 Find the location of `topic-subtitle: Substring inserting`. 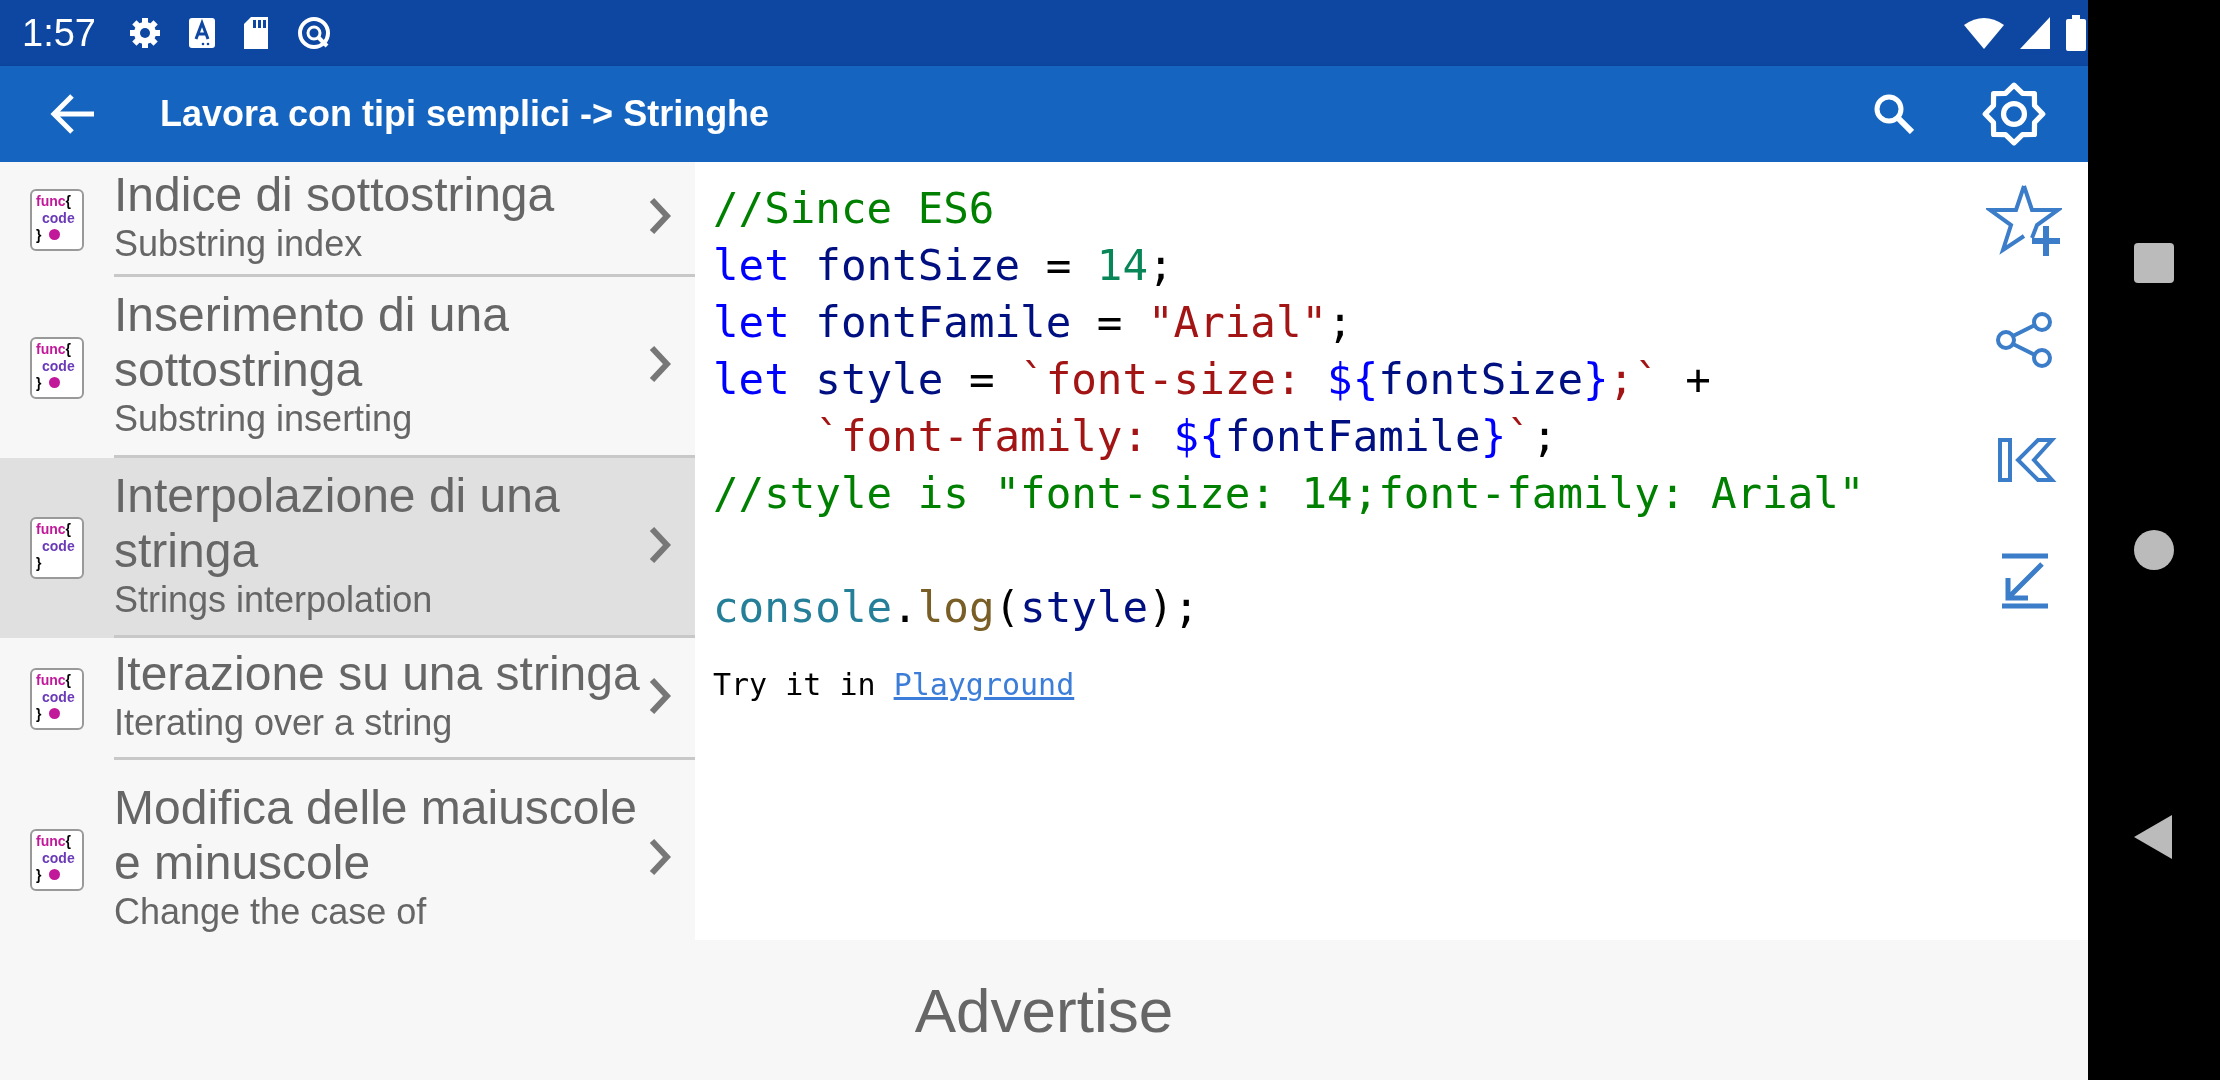

topic-subtitle: Substring inserting is located at coordinates (264, 419).